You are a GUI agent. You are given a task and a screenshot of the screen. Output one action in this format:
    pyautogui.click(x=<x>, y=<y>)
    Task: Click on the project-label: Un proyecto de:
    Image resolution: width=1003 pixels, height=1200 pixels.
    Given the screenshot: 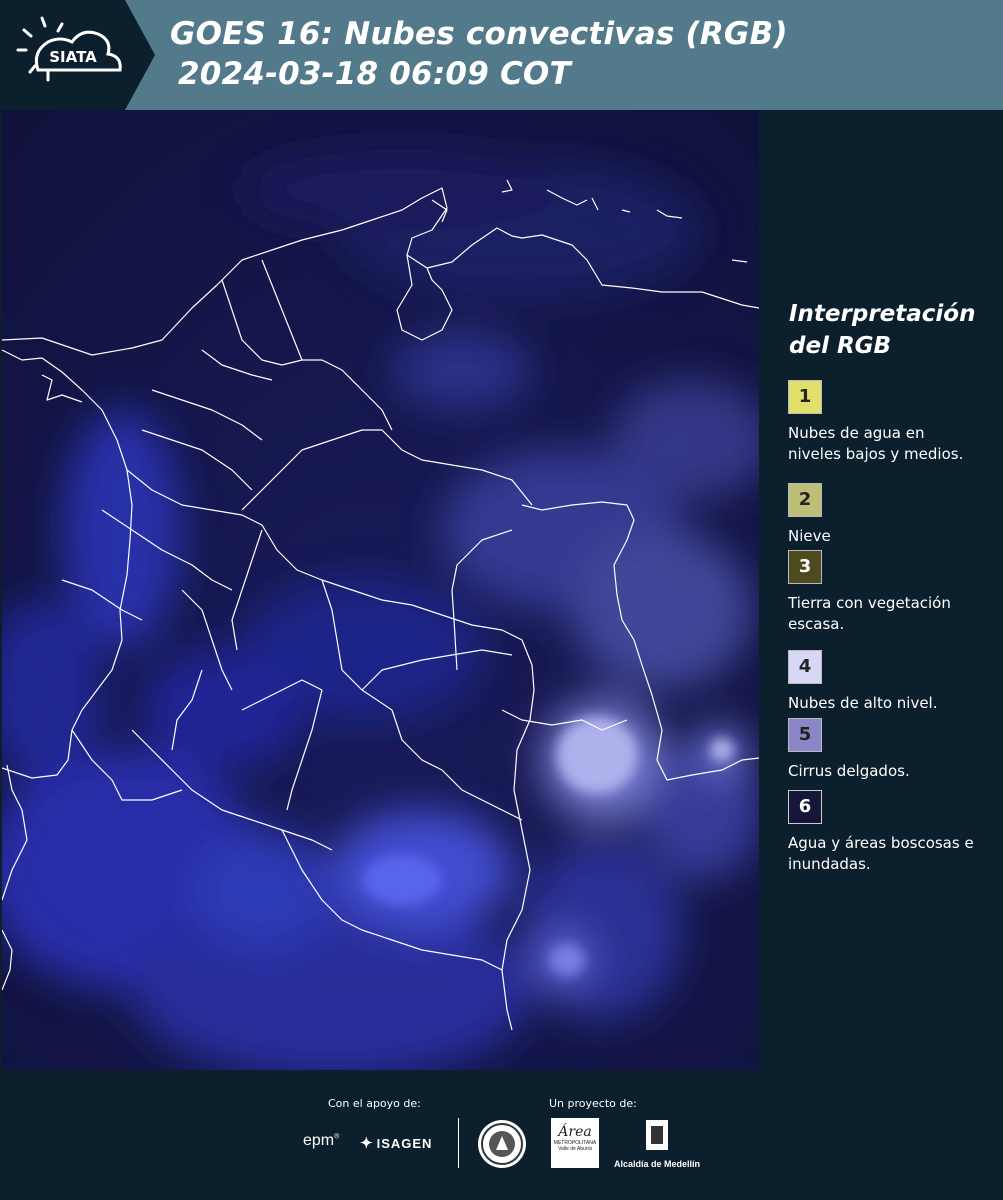 What is the action you would take?
    pyautogui.click(x=593, y=1103)
    